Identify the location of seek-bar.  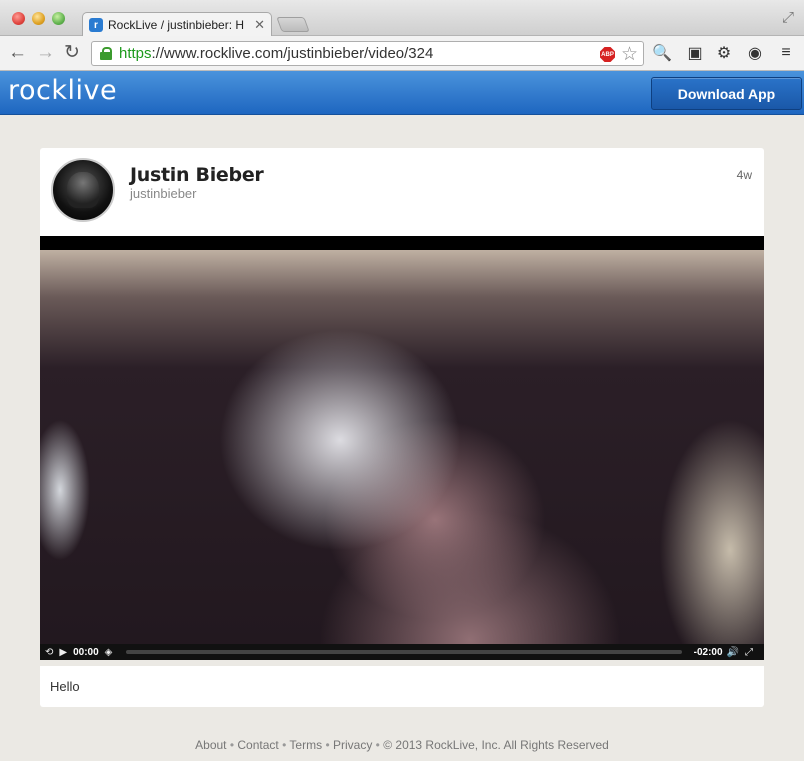
(404, 652).